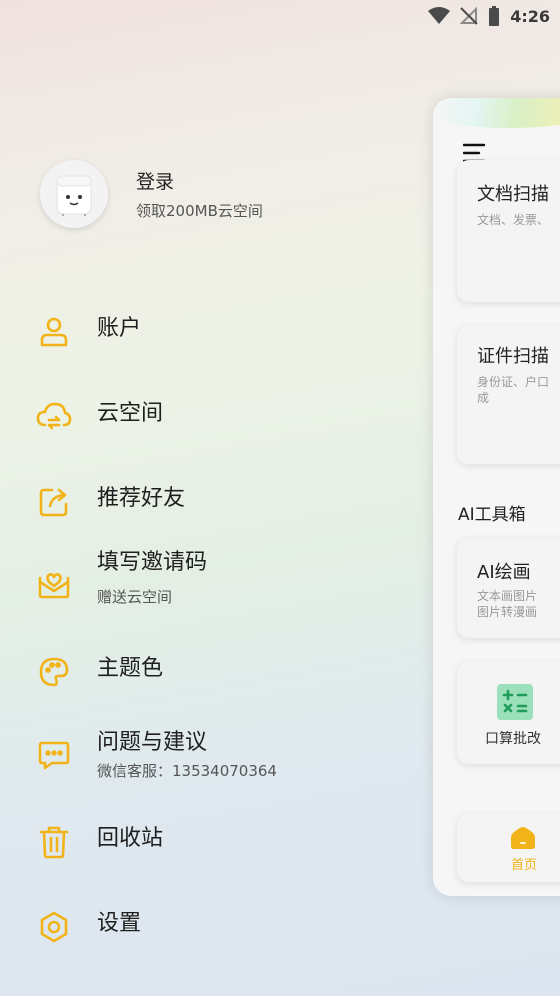 The width and height of the screenshot is (560, 996). I want to click on menu-label: 推荐好友, so click(141, 498).